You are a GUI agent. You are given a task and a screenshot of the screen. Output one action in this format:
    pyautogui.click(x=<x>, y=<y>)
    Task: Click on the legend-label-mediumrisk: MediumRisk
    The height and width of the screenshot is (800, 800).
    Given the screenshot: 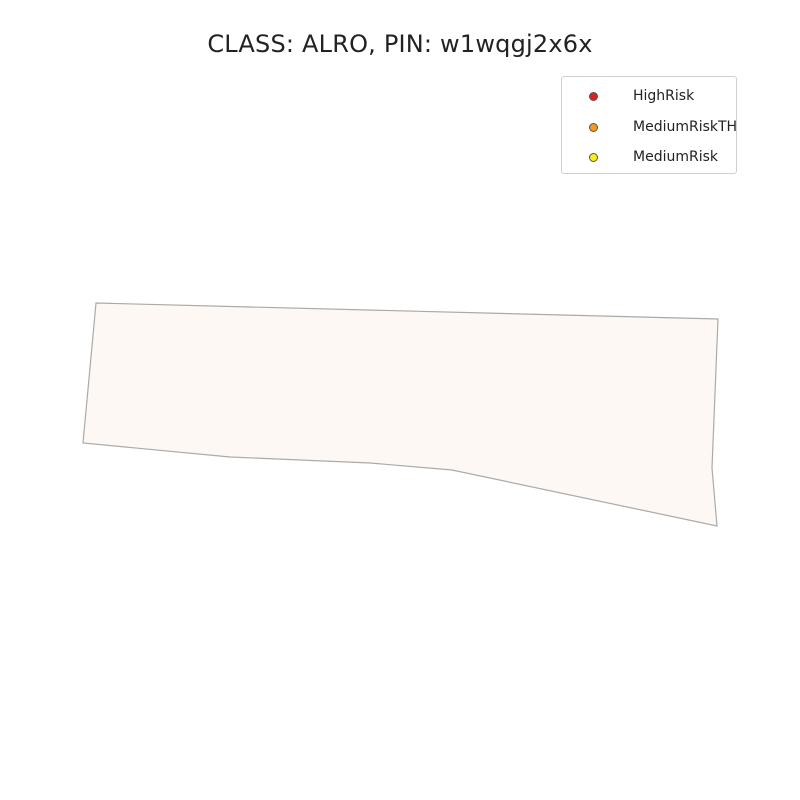 What is the action you would take?
    pyautogui.click(x=675, y=157)
    